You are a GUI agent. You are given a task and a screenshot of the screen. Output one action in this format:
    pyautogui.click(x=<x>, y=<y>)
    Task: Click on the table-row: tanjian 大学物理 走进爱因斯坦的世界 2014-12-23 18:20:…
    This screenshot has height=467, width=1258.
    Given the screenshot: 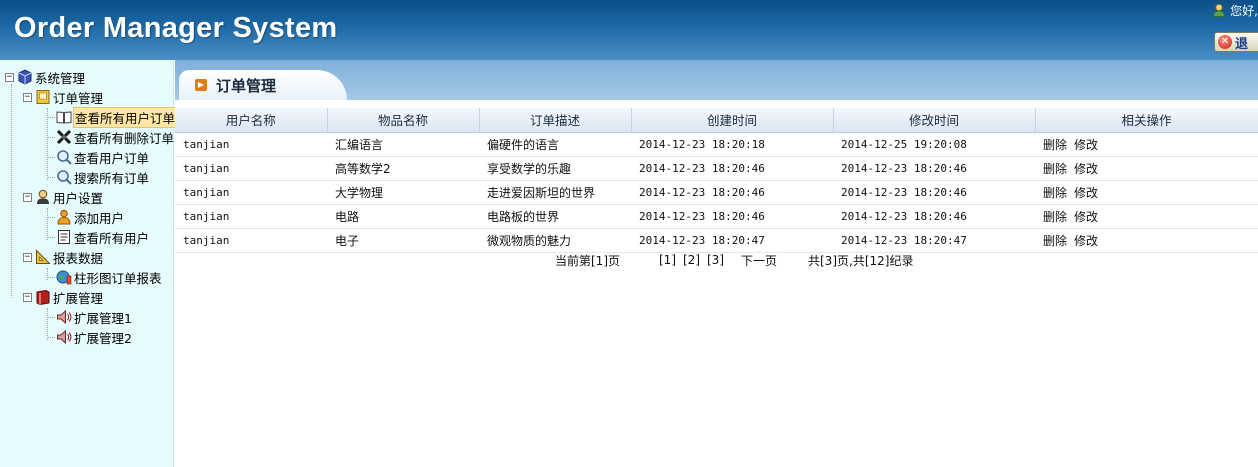 What is the action you would take?
    pyautogui.click(x=716, y=192)
    